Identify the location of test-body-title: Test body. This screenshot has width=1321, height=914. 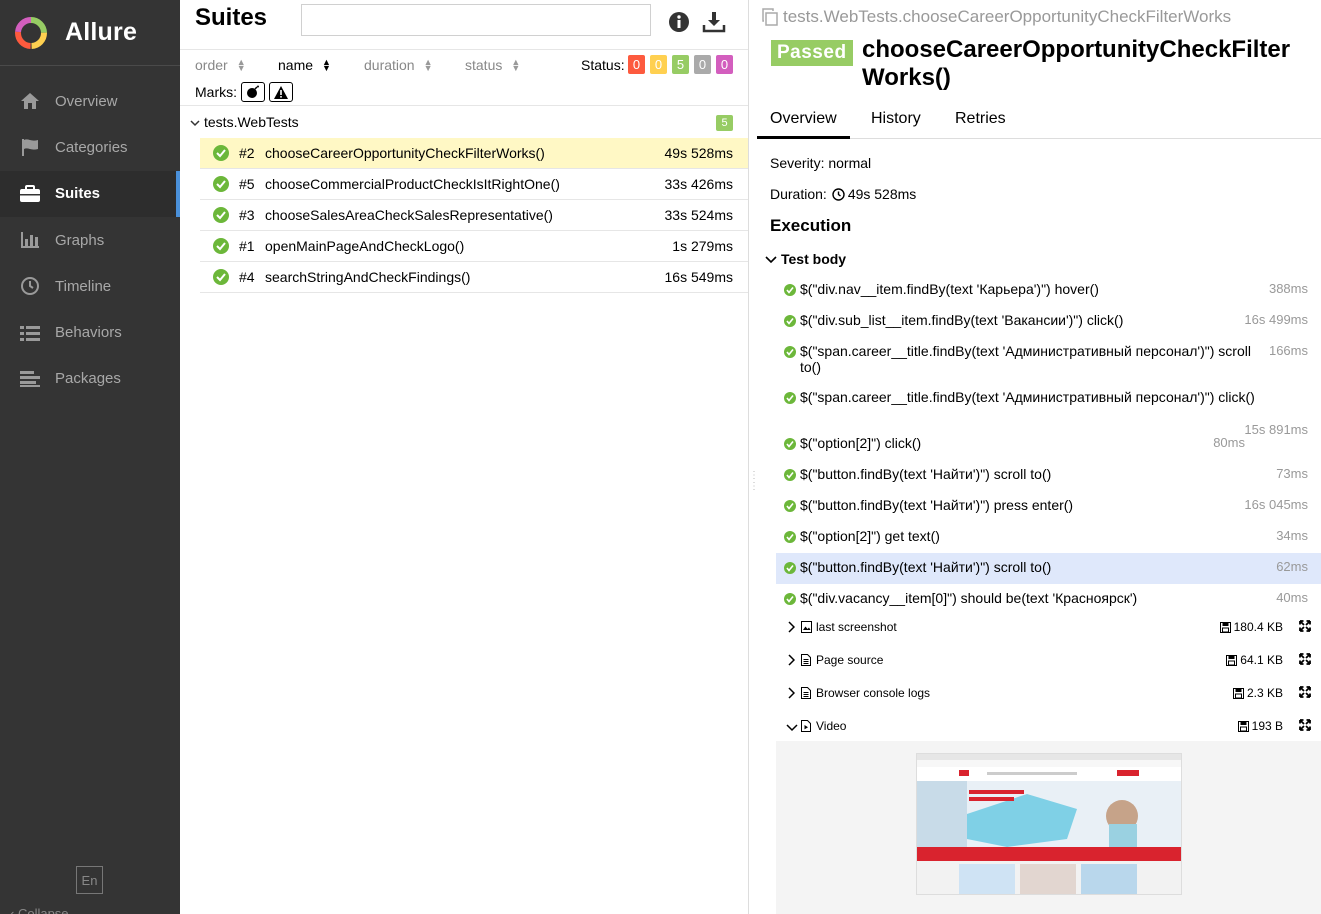
(814, 259).